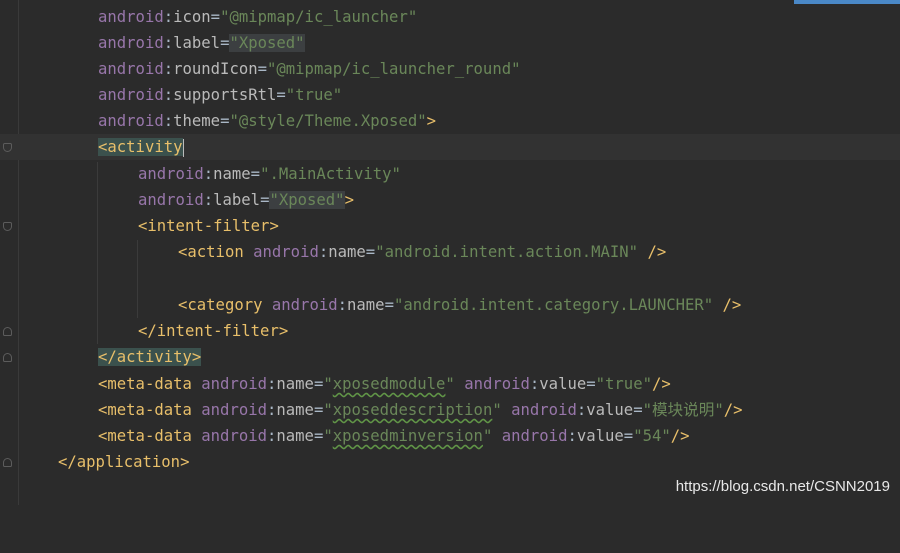 Image resolution: width=900 pixels, height=553 pixels. Describe the element at coordinates (450, 357) in the screenshot. I see `code-line: </activity>` at that location.